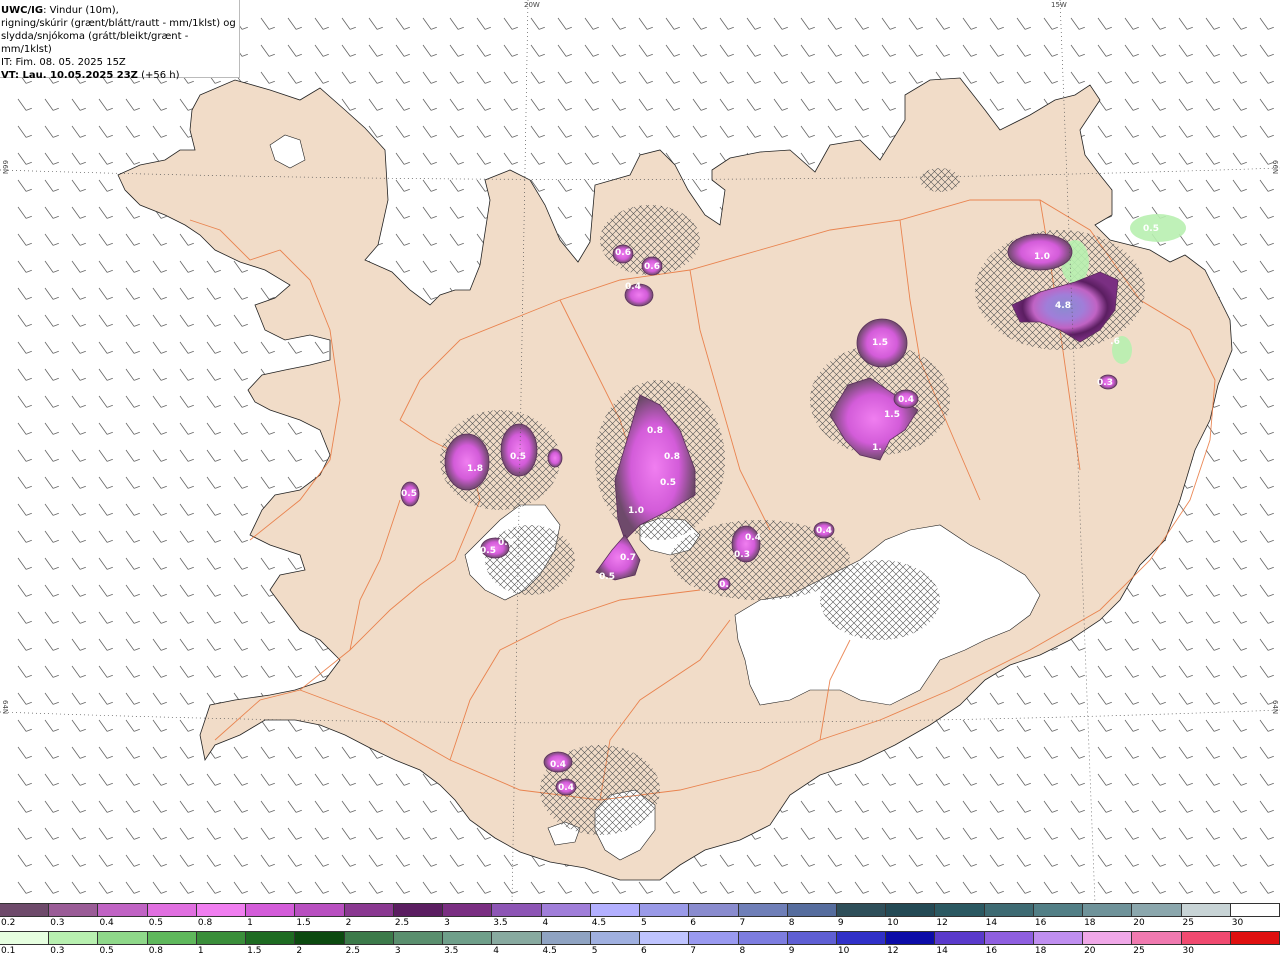 The image size is (1280, 960). I want to click on title-line: UWC/IG: Vindur (10m),, so click(120, 10).